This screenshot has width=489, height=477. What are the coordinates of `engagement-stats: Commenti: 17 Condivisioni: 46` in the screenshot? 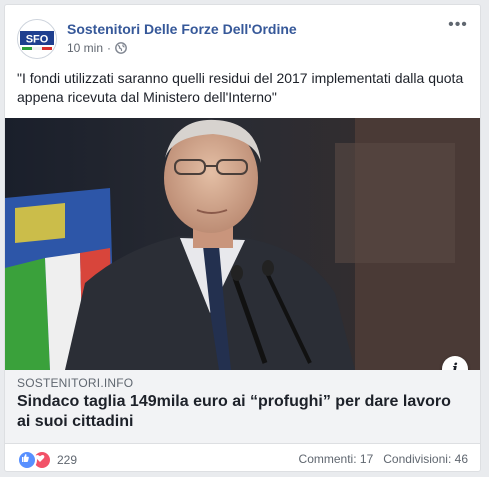 It's located at (383, 459).